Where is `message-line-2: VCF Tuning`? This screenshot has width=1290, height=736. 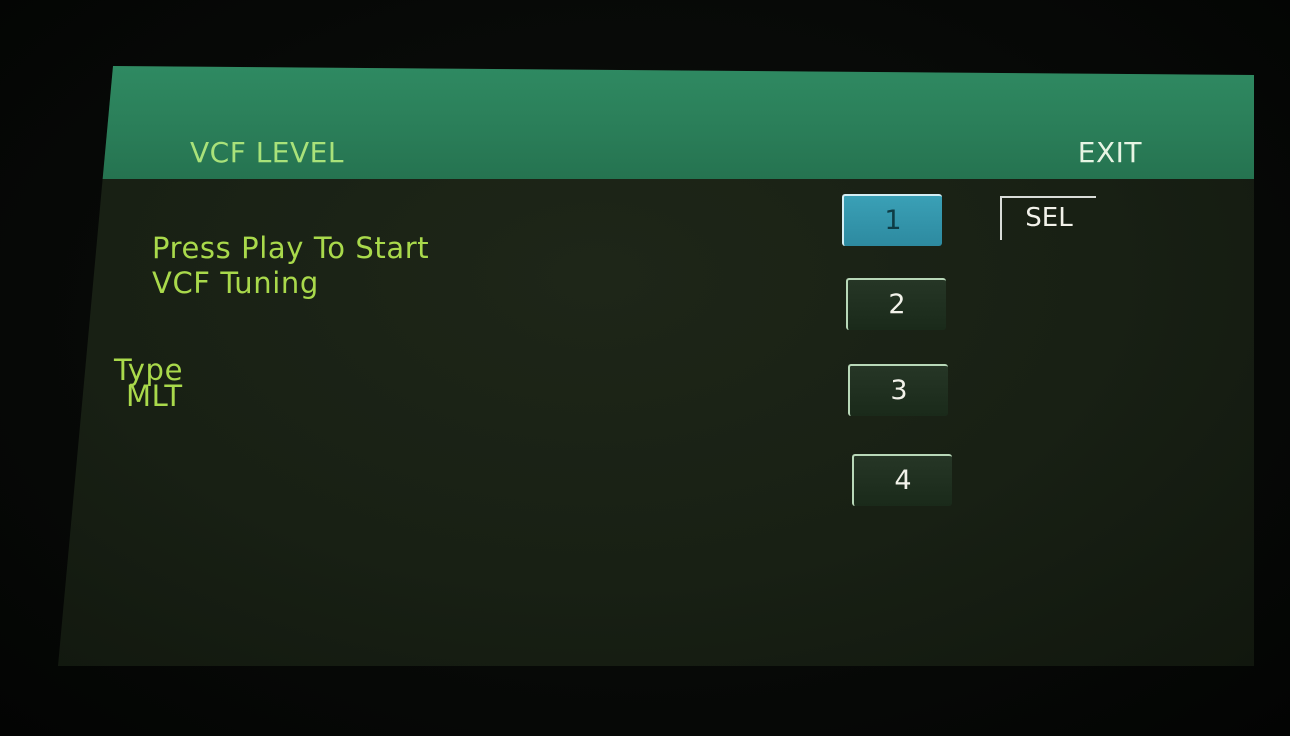
message-line-2: VCF Tuning is located at coordinates (235, 283).